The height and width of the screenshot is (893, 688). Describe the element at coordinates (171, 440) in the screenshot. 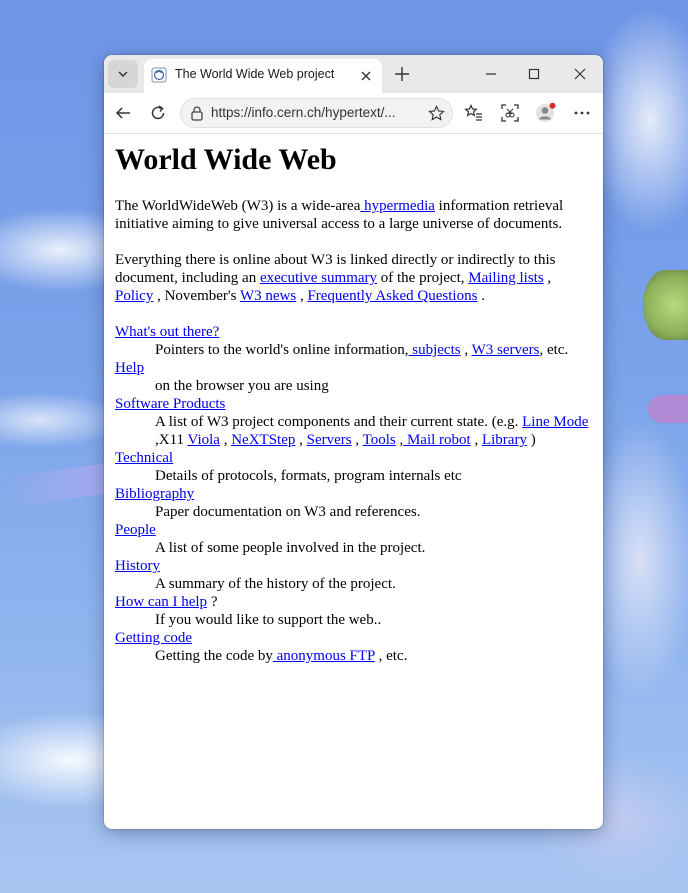

I see `desc-text: ,X11` at that location.